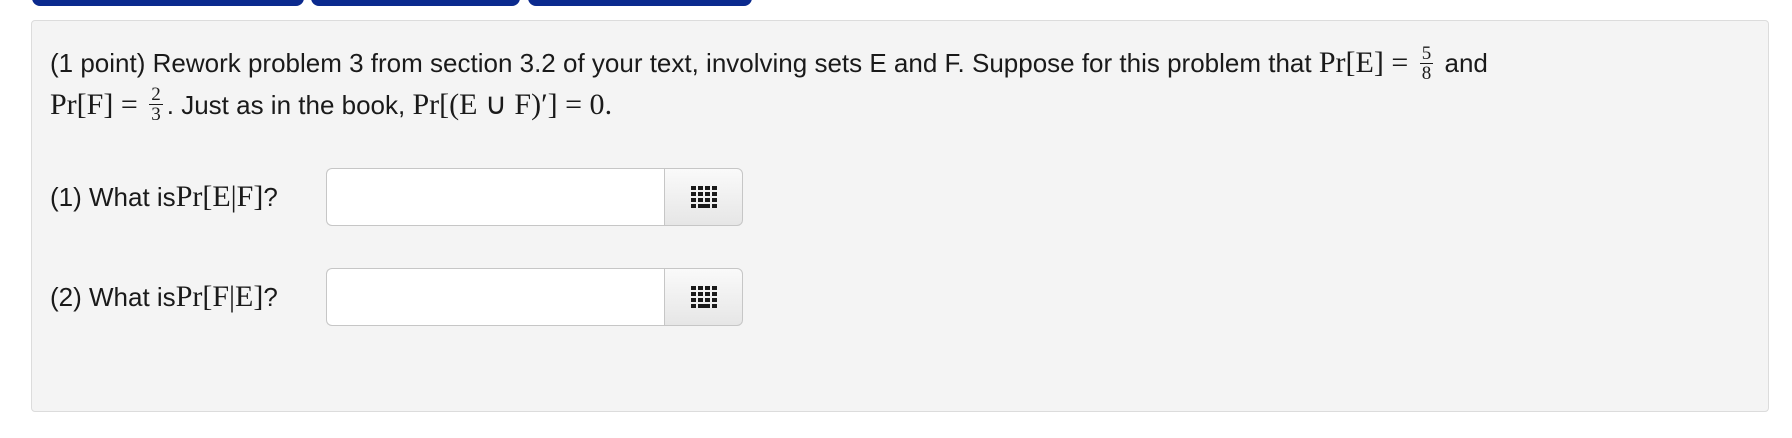 This screenshot has height=438, width=1792. I want to click on text-and: and, so click(1466, 63).